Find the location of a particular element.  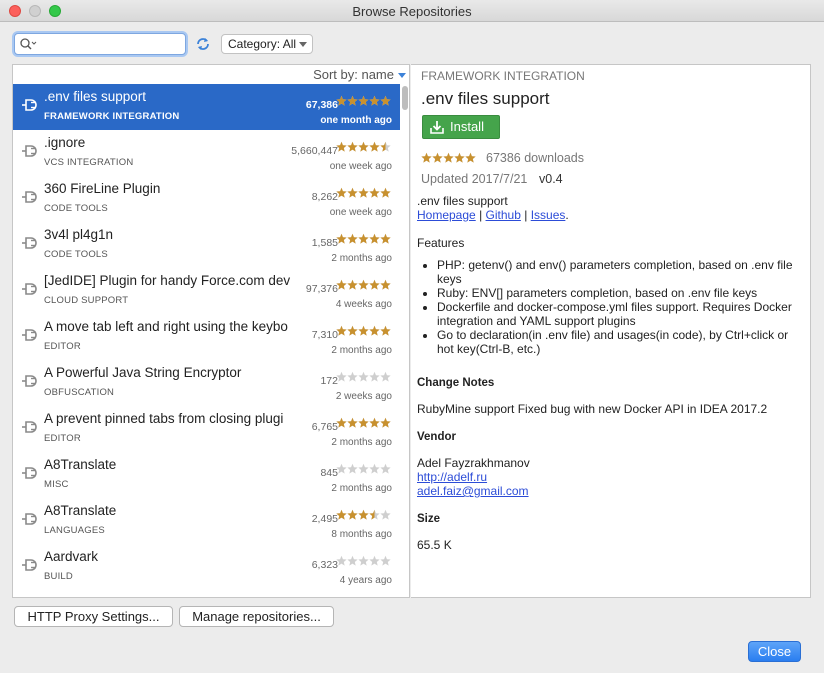

search-box is located at coordinates (100, 44).